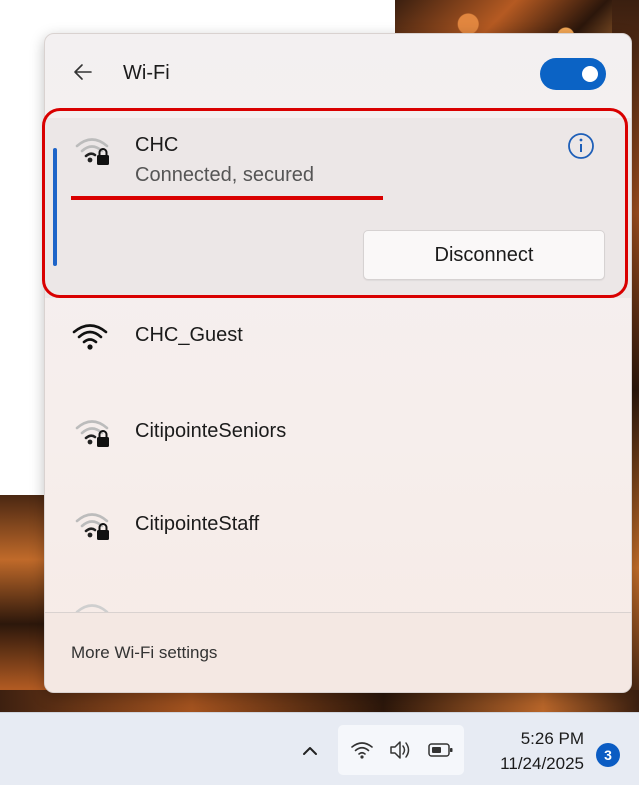  Describe the element at coordinates (146, 73) in the screenshot. I see `page-title: Wi-Fi` at that location.